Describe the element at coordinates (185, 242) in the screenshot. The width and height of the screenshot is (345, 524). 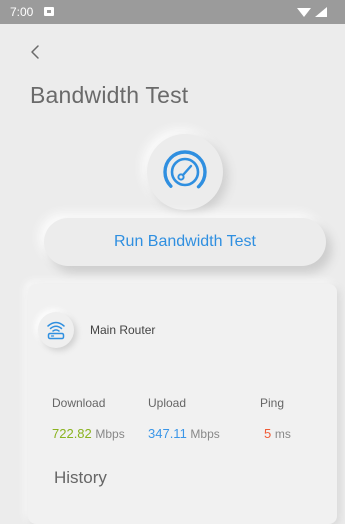
I see `run-bandwidth-test-button: Run Bandwidth Test` at that location.